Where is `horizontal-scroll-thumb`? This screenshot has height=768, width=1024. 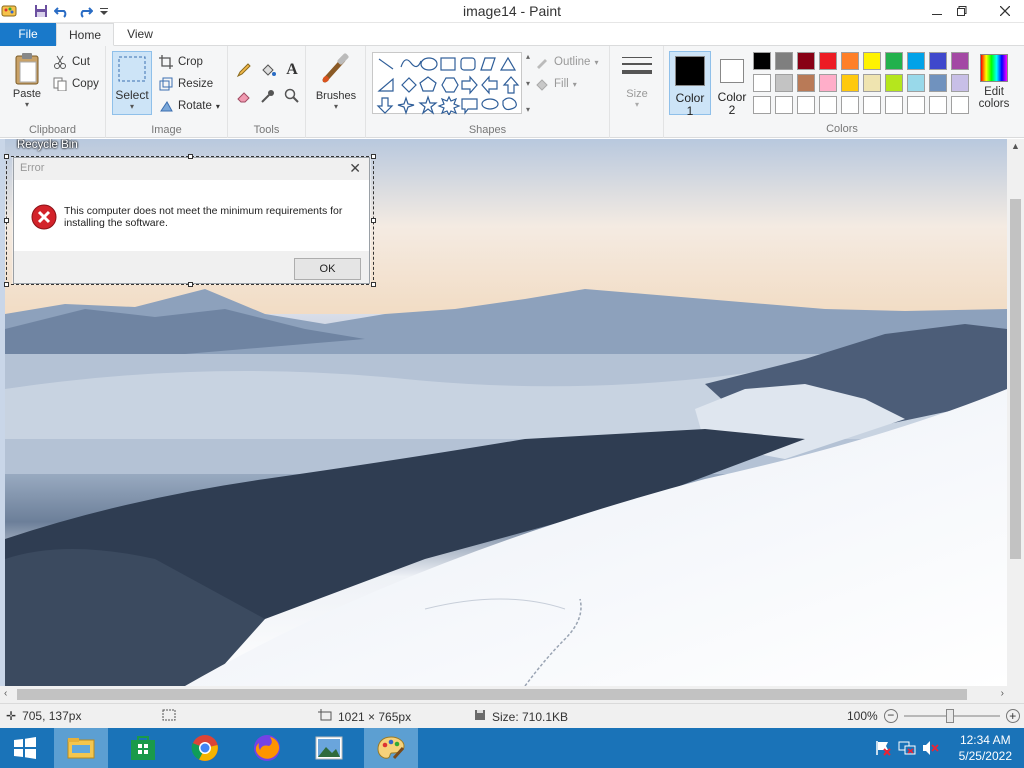
horizontal-scroll-thumb is located at coordinates (492, 694).